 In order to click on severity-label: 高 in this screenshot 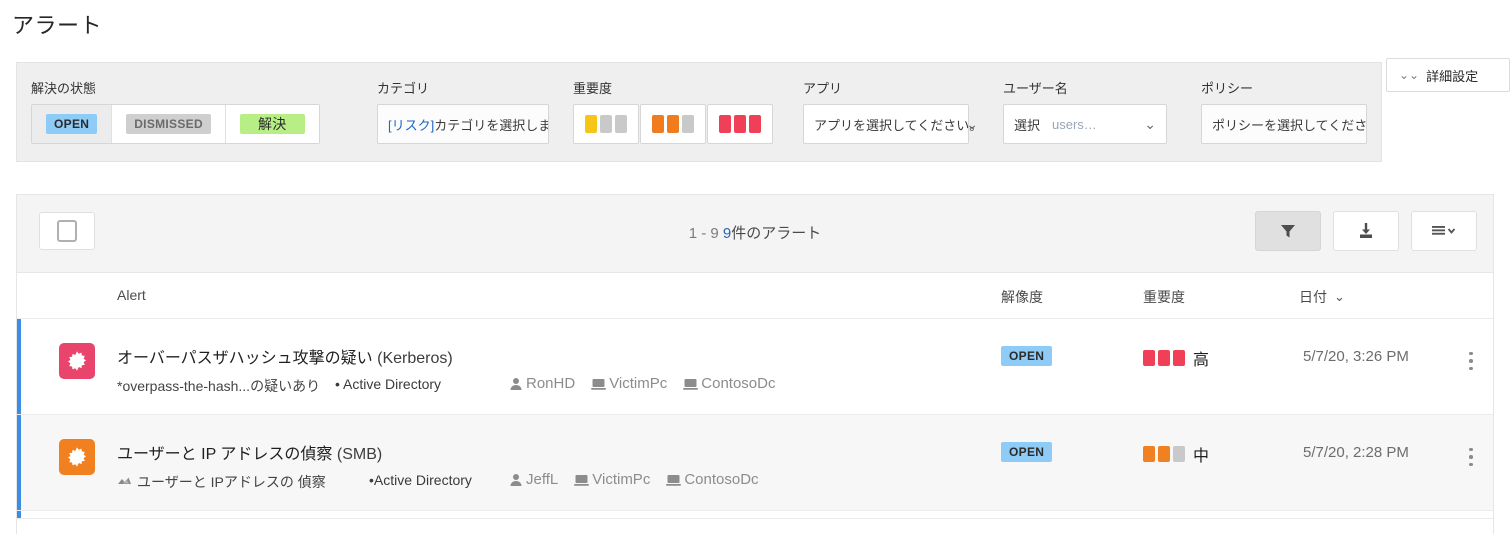, I will do `click(1201, 360)`.